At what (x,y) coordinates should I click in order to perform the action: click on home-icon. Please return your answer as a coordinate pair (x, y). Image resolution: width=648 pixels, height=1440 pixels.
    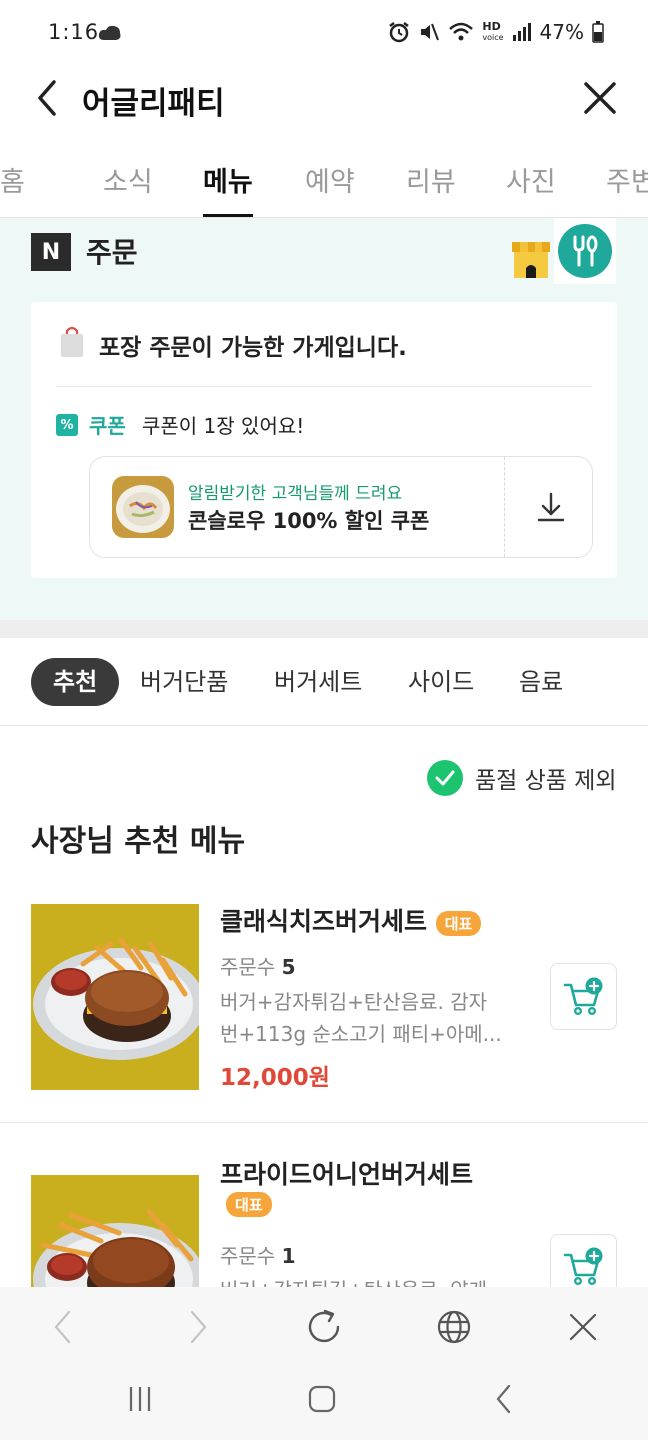
    Looking at the image, I should click on (322, 1399).